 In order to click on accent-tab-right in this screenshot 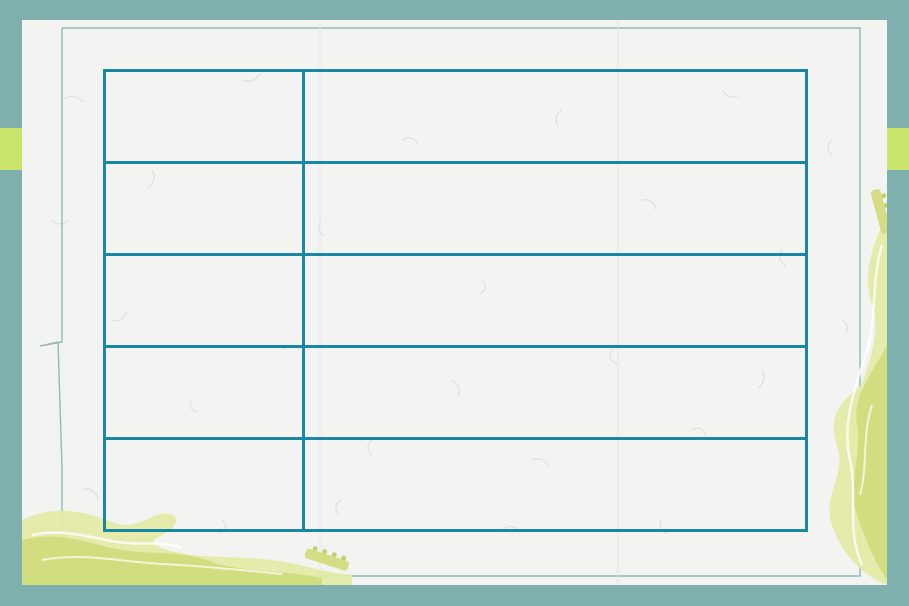, I will do `click(897, 149)`.